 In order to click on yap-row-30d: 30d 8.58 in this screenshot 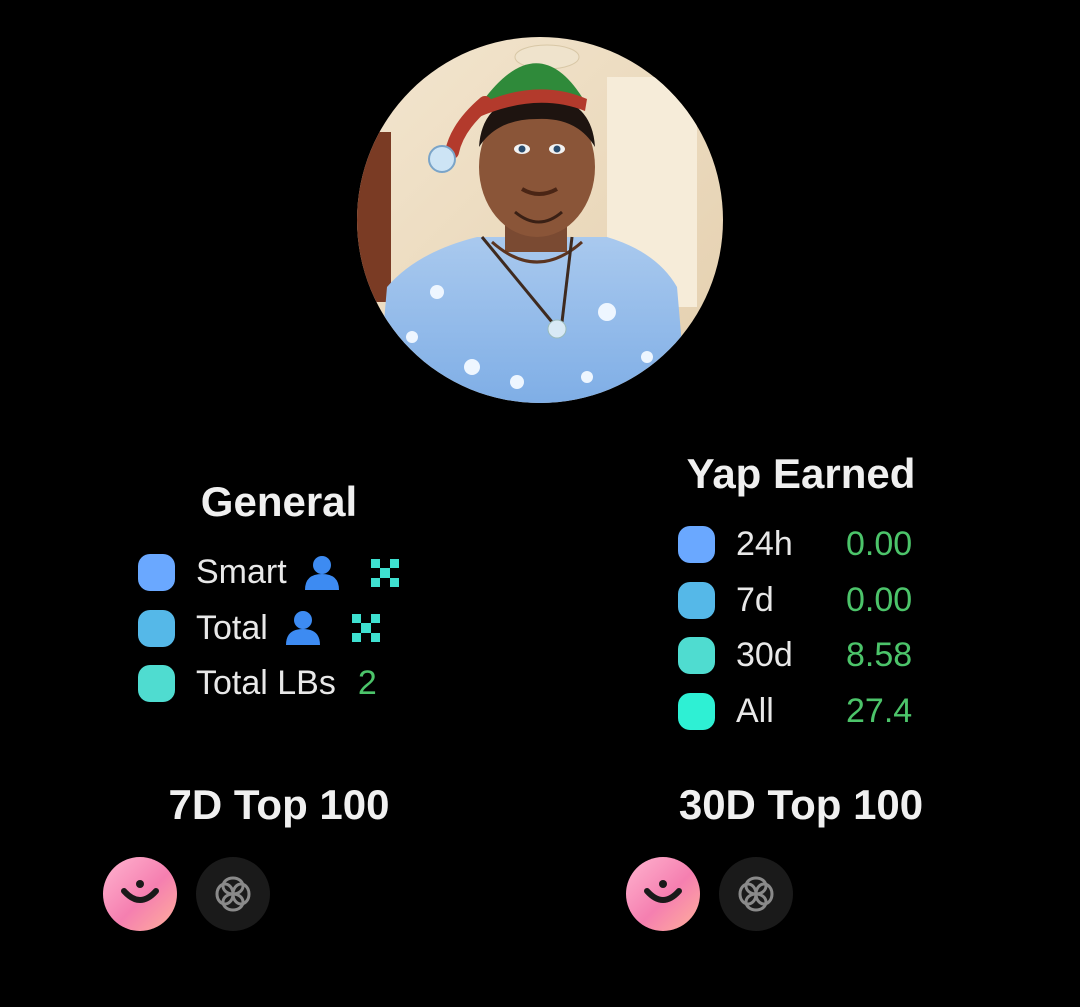, I will do `click(795, 656)`.